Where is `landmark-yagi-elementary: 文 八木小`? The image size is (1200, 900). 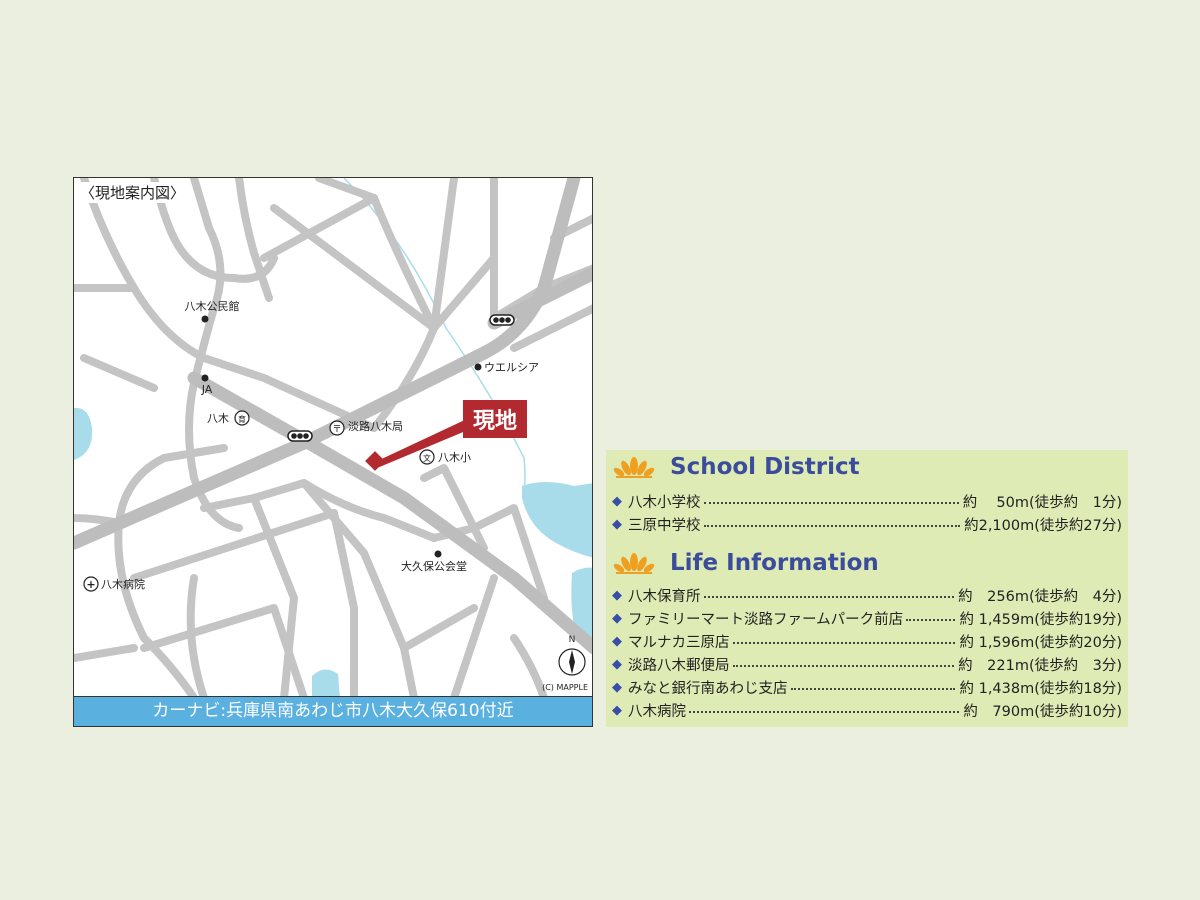
landmark-yagi-elementary: 文 八木小 is located at coordinates (445, 457).